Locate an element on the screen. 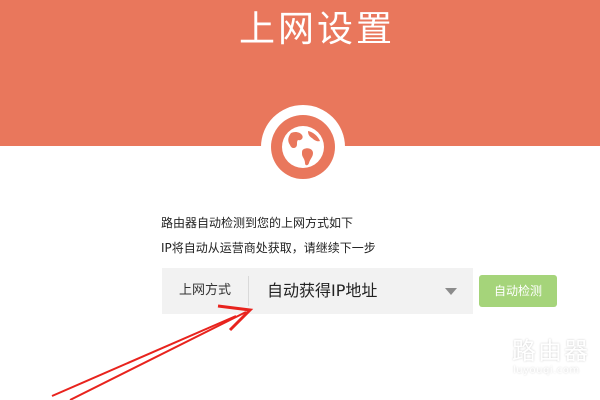 The width and height of the screenshot is (600, 400). connection-type-label: 上网方式 is located at coordinates (204, 290).